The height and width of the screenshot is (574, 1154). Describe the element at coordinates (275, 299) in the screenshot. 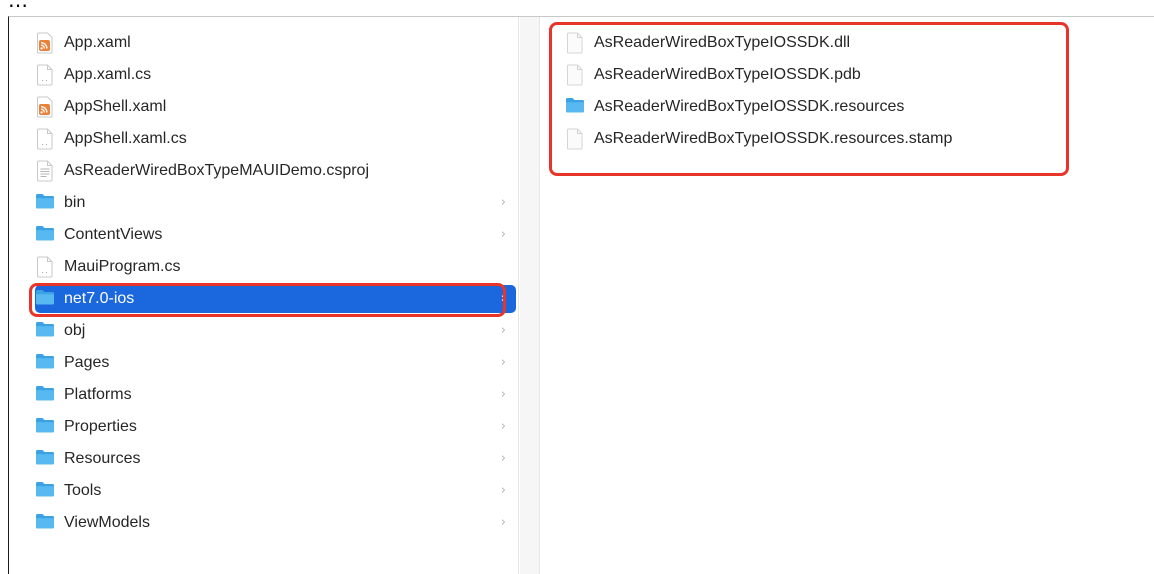

I see `sidebar-item-net7-0-ios: net7.0-ios ›` at that location.